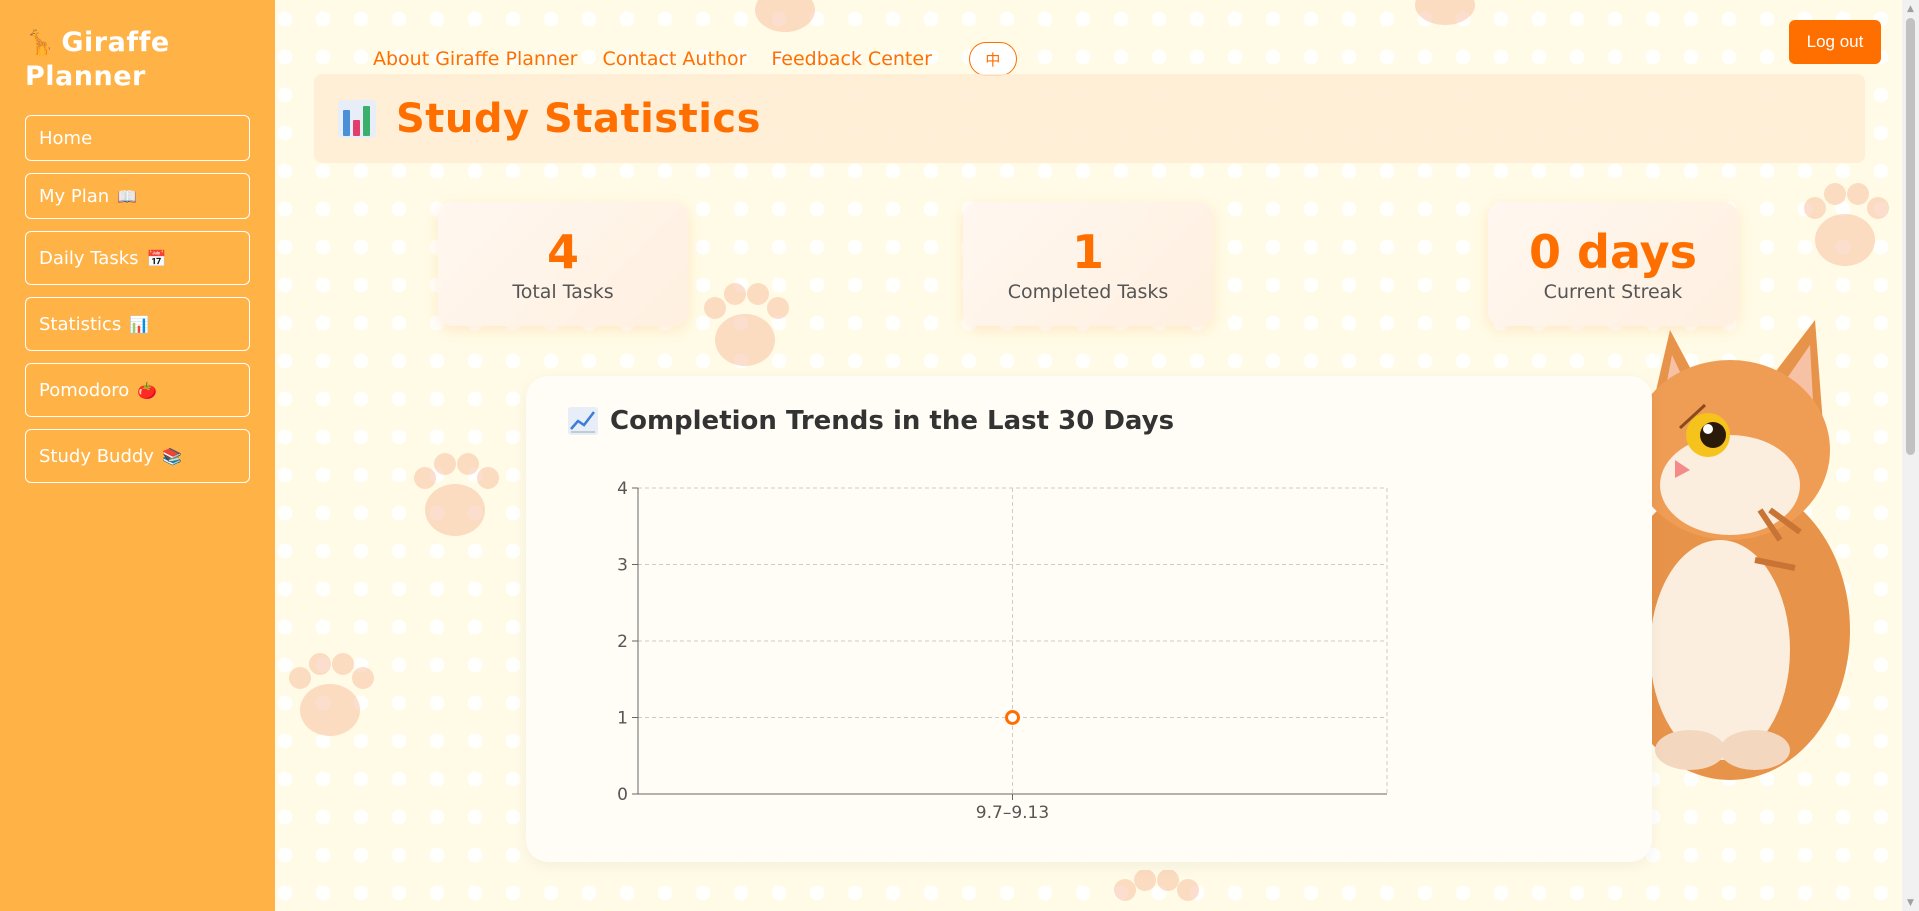 The image size is (1919, 911). What do you see at coordinates (1613, 252) in the screenshot?
I see `stat-value: 0 days` at bounding box center [1613, 252].